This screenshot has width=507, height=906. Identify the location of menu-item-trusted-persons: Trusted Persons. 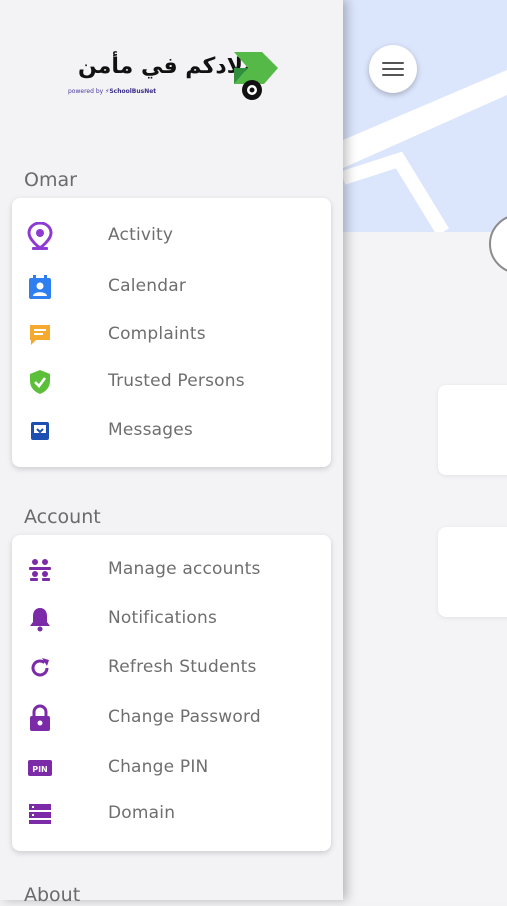
(171, 382).